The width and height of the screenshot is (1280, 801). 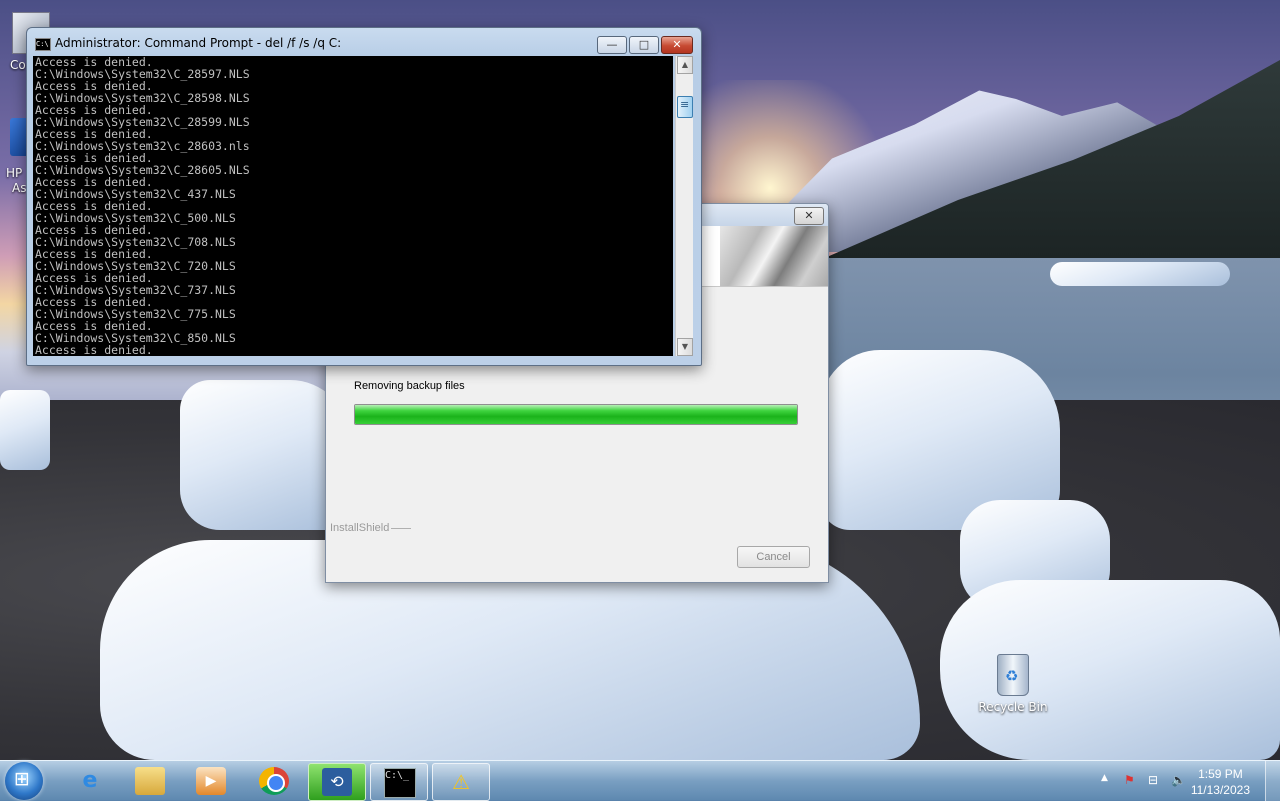 I want to click on volume-icon: 🔈, so click(x=1178, y=780).